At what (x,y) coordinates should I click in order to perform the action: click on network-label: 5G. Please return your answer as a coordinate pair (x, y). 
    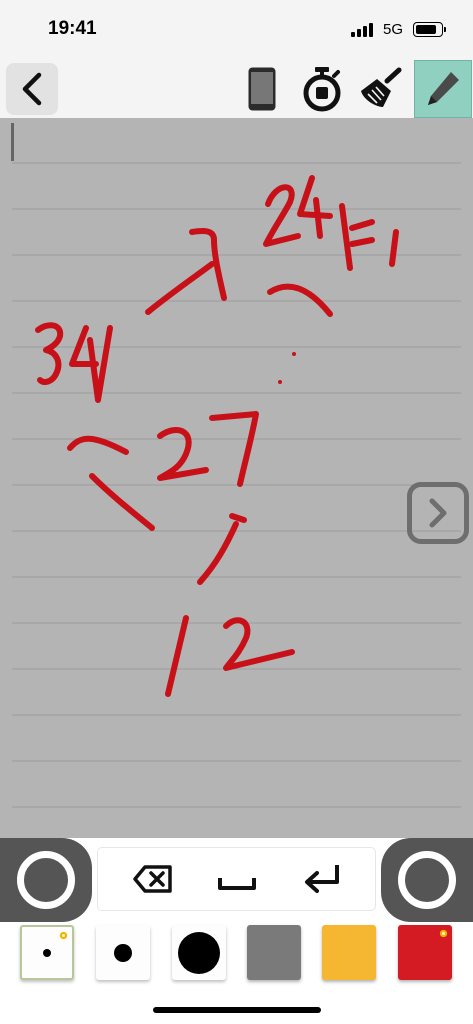
    Looking at the image, I should click on (392, 29).